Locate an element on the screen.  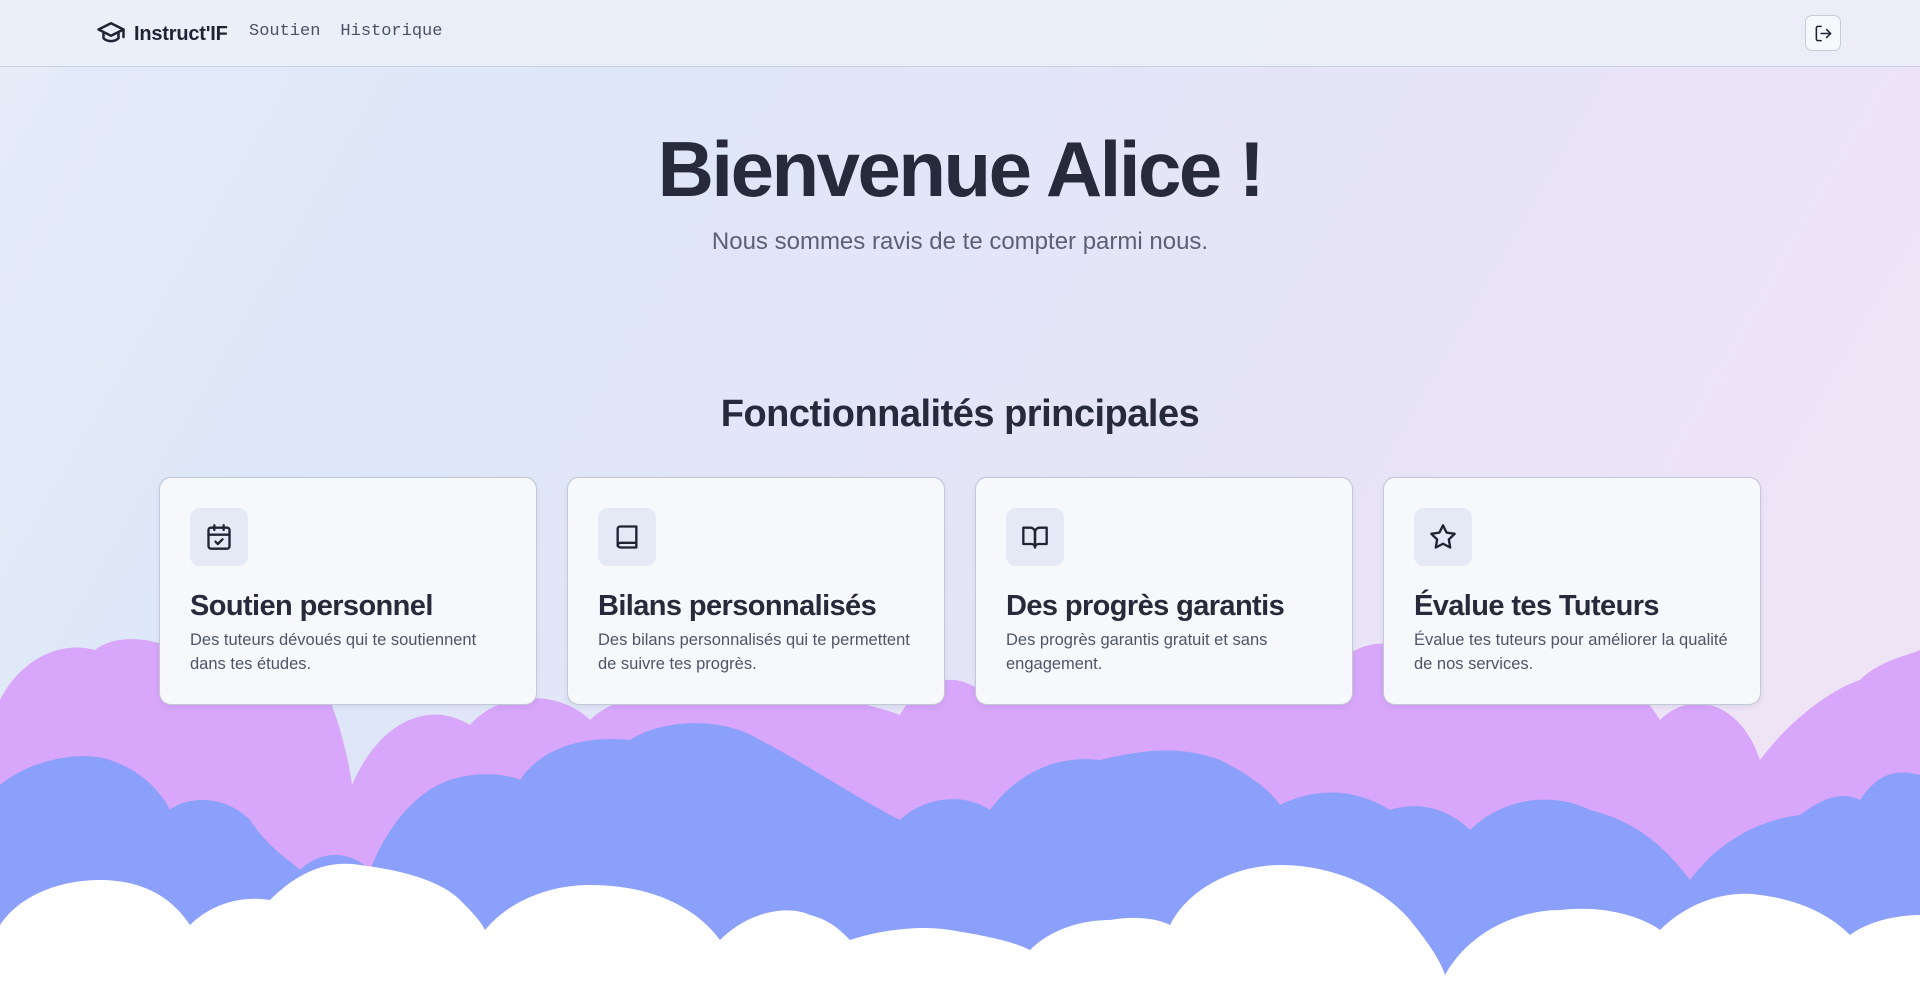
nav-link-historique: Historique is located at coordinates (391, 31).